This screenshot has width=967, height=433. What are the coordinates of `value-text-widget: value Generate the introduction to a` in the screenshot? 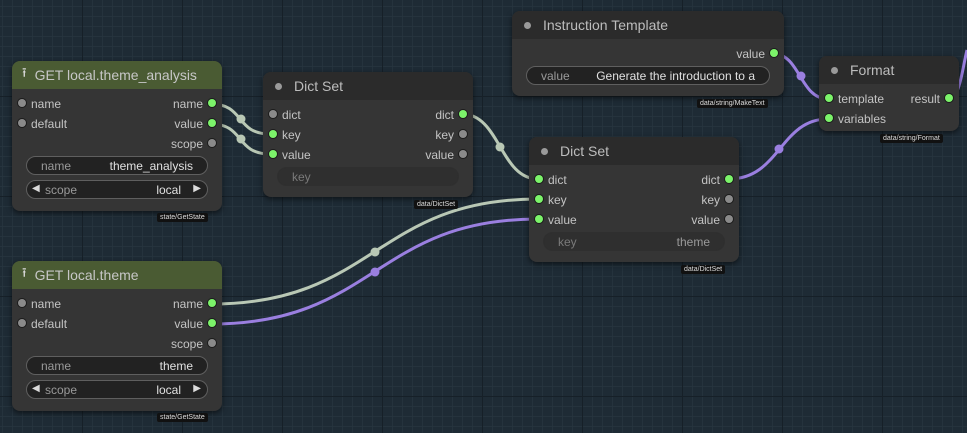 It's located at (648, 75).